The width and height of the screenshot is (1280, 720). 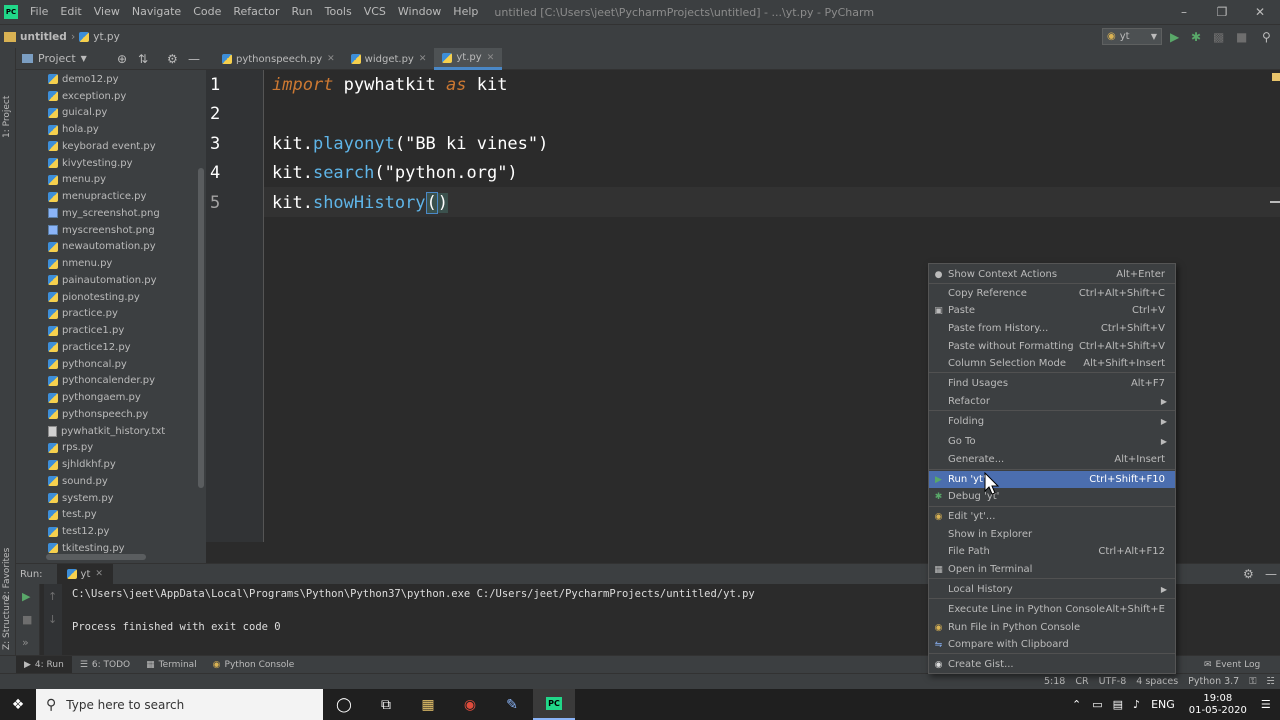 I want to click on tree-file-item: hola.py, so click(x=106, y=129).